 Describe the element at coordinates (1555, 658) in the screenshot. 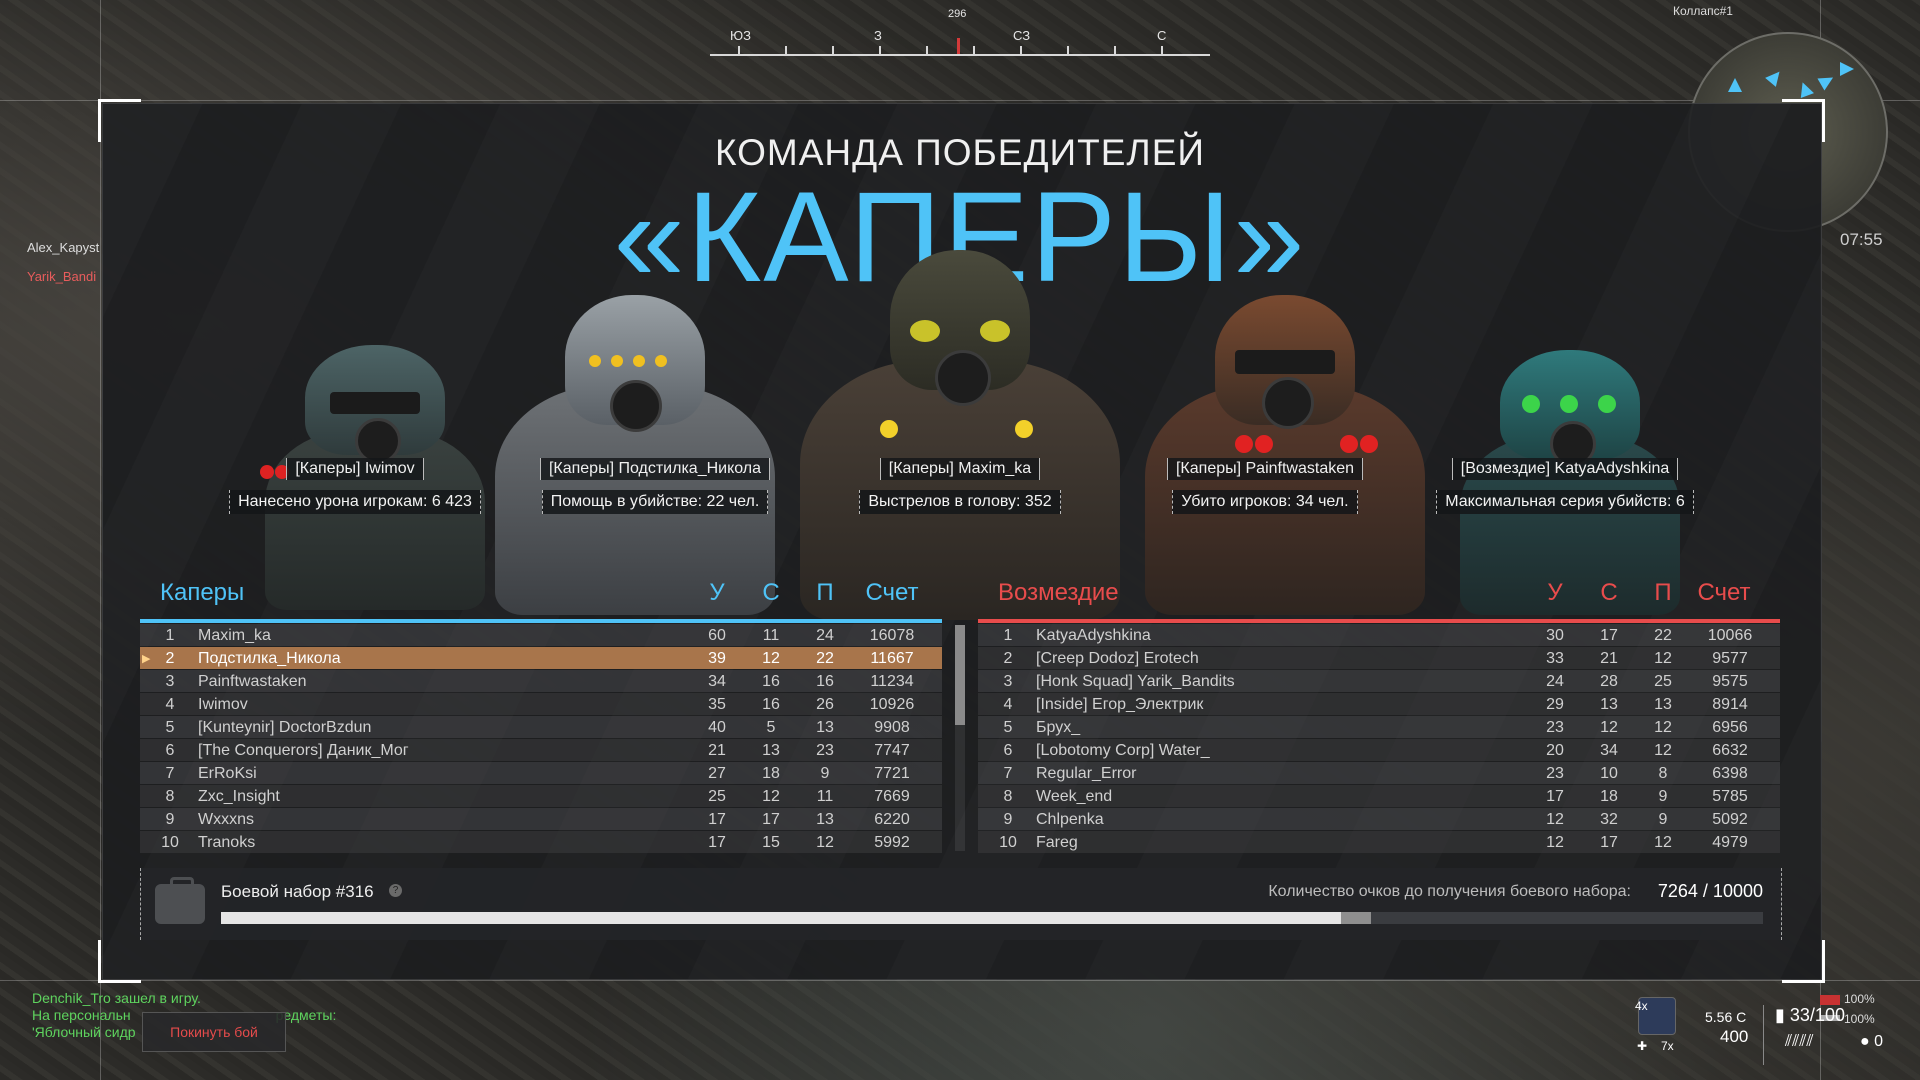

I see `kills-cell: 33` at that location.